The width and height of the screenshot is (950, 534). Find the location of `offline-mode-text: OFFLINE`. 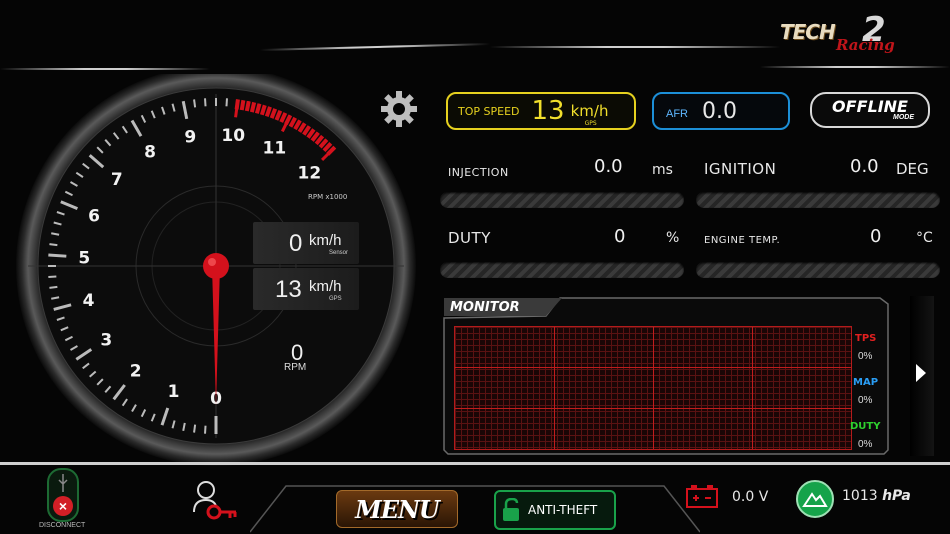

offline-mode-text: OFFLINE is located at coordinates (870, 106).